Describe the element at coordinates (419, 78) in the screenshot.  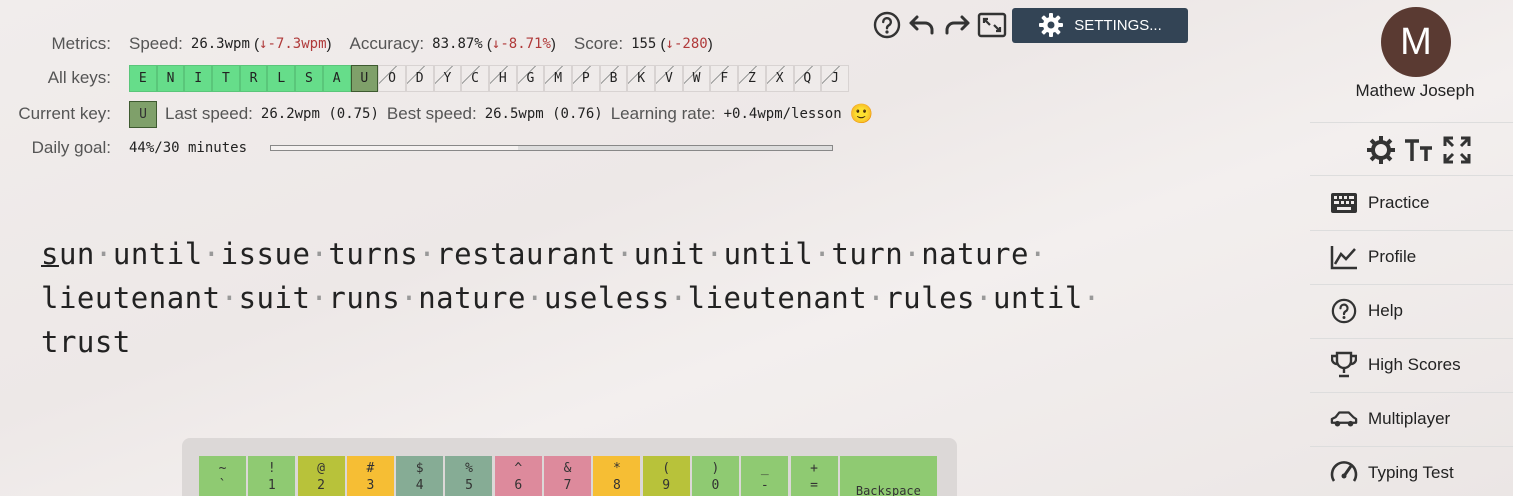
I see `key-d: D` at that location.